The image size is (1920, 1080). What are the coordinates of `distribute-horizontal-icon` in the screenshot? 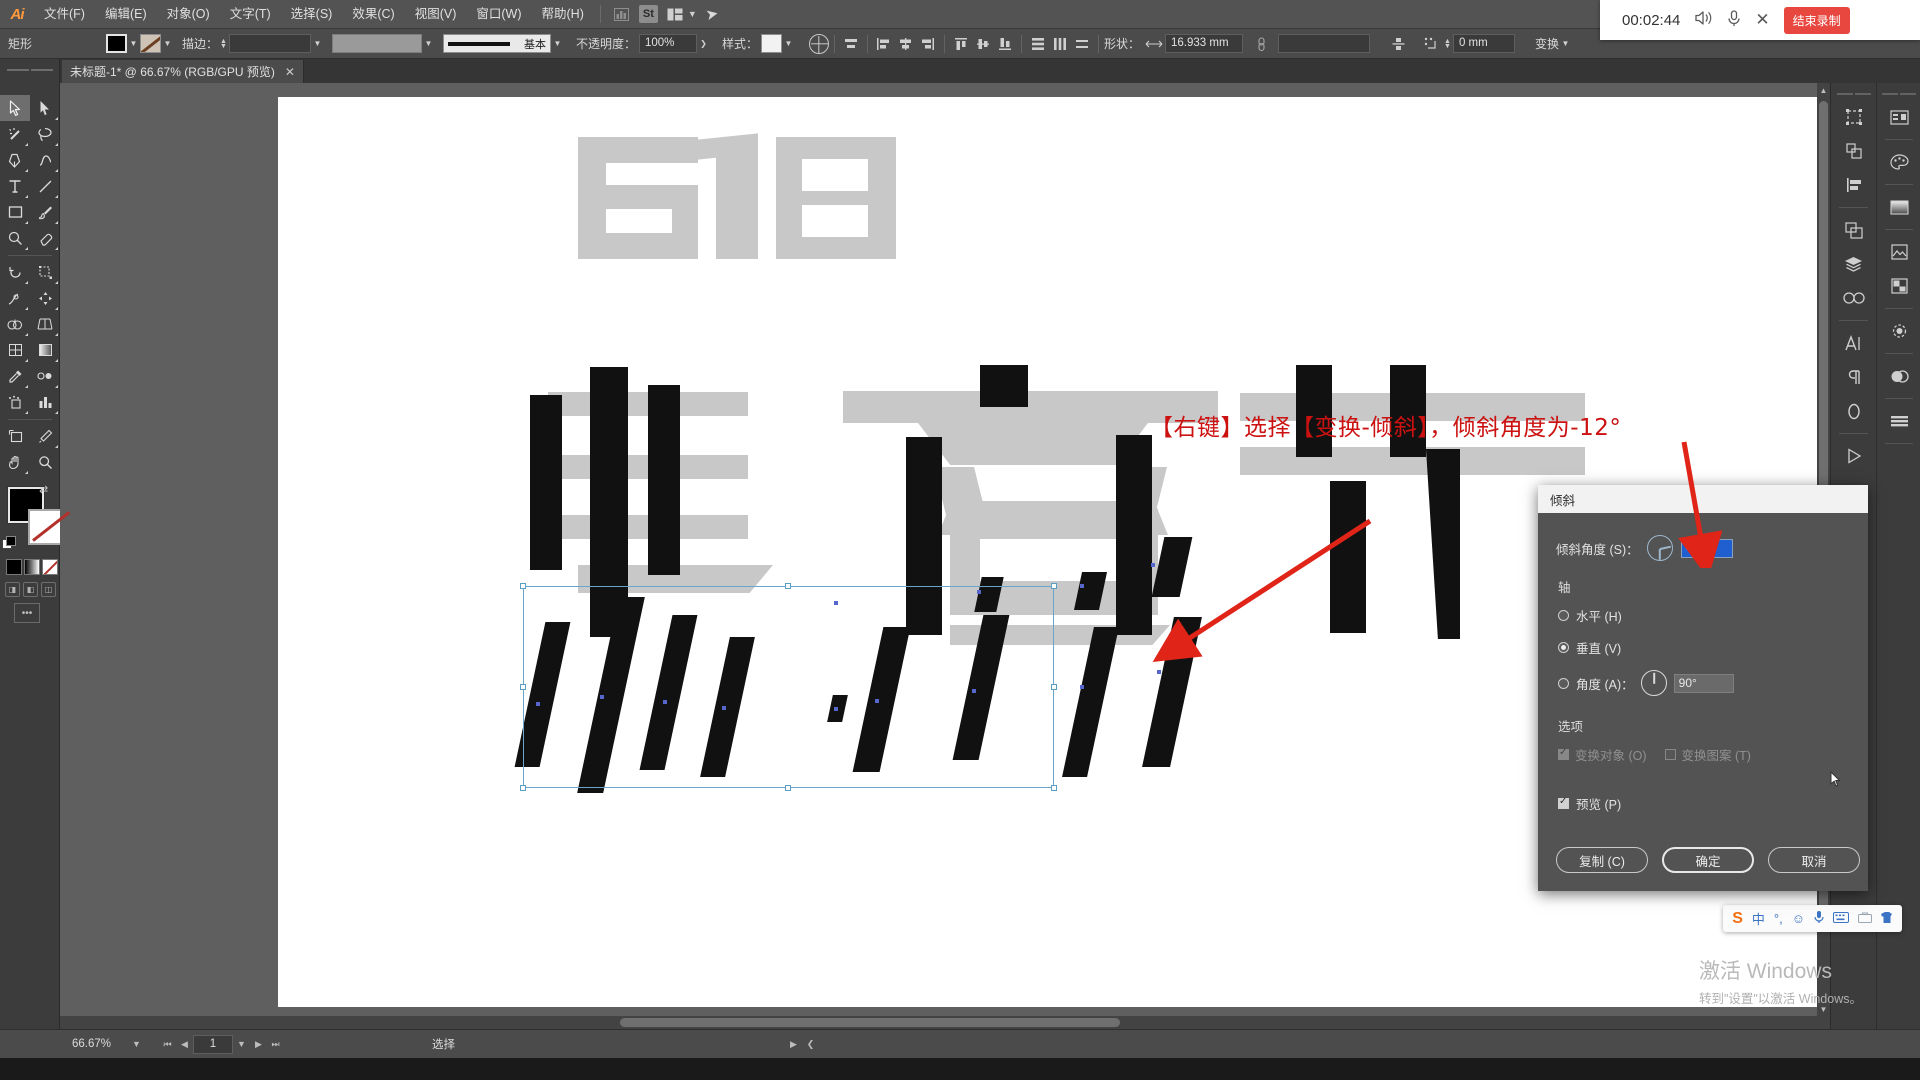 It's located at (1060, 44).